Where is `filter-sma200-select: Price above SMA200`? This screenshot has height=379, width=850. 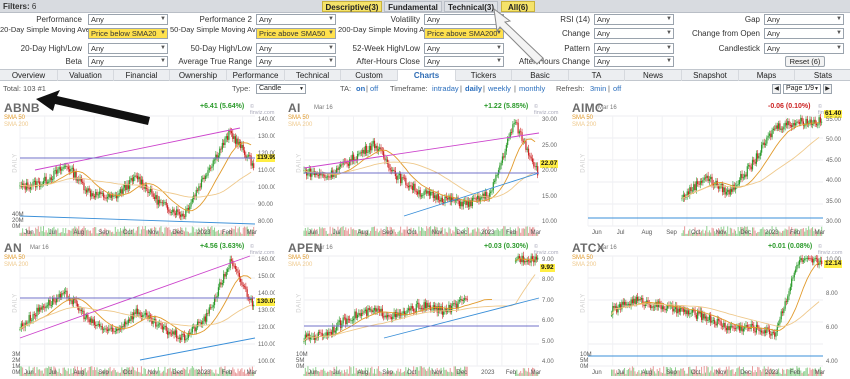 filter-sma200-select: Price above SMA200 is located at coordinates (464, 33).